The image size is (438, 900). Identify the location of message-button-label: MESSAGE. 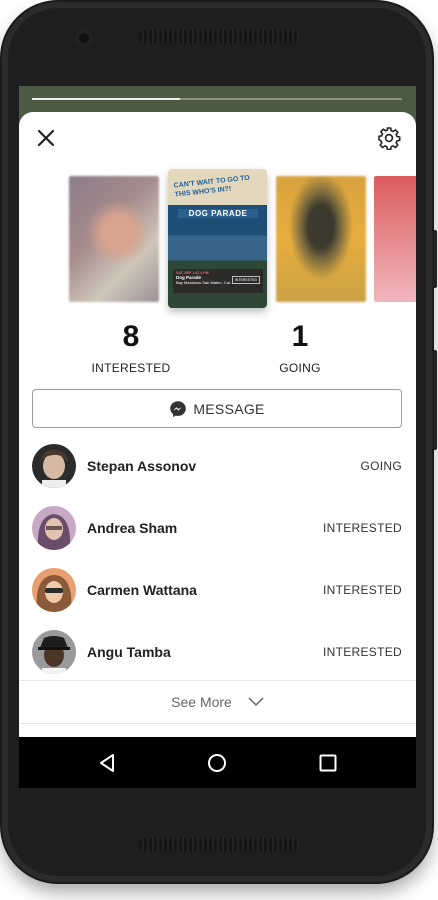
(229, 408).